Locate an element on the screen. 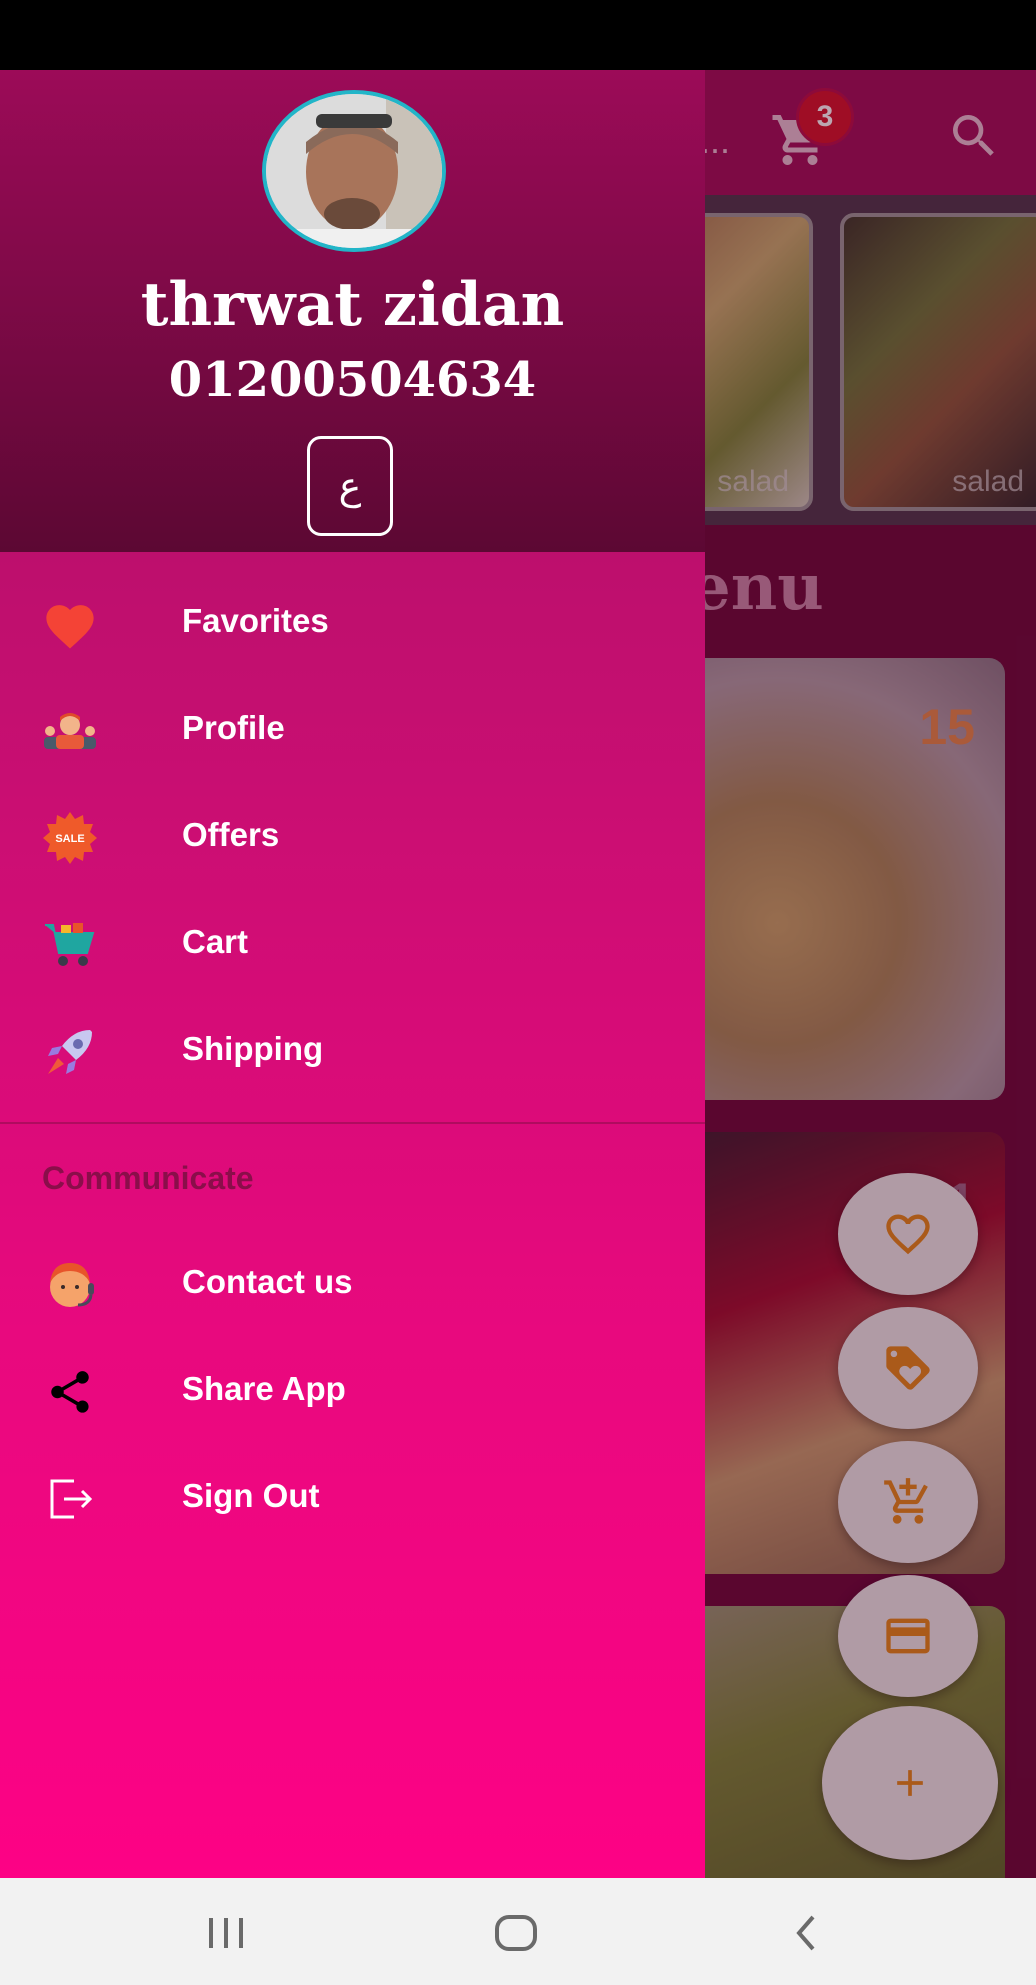 Image resolution: width=1036 pixels, height=1985 pixels. drawer-item-profile: Profile is located at coordinates (352, 730).